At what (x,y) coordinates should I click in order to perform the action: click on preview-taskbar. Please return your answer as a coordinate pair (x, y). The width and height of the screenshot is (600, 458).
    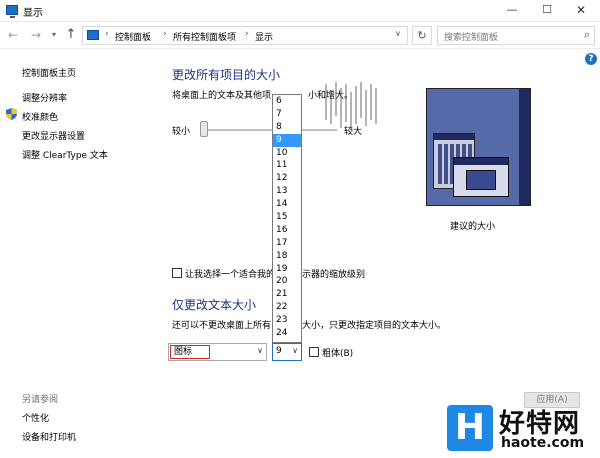
    Looking at the image, I should click on (524, 147).